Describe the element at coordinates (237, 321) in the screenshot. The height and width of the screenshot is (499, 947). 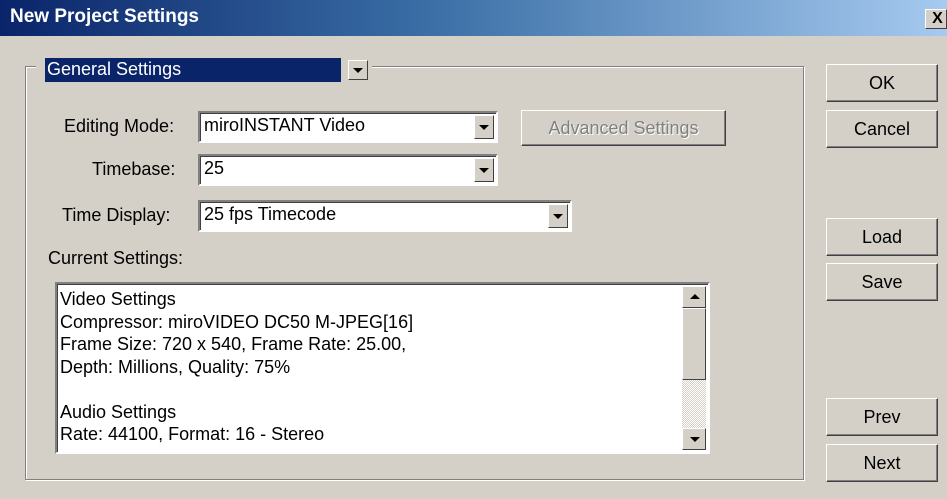
I see `settings-line: Compressor: miroVIDEO DC50 M-JPEG[16]` at that location.